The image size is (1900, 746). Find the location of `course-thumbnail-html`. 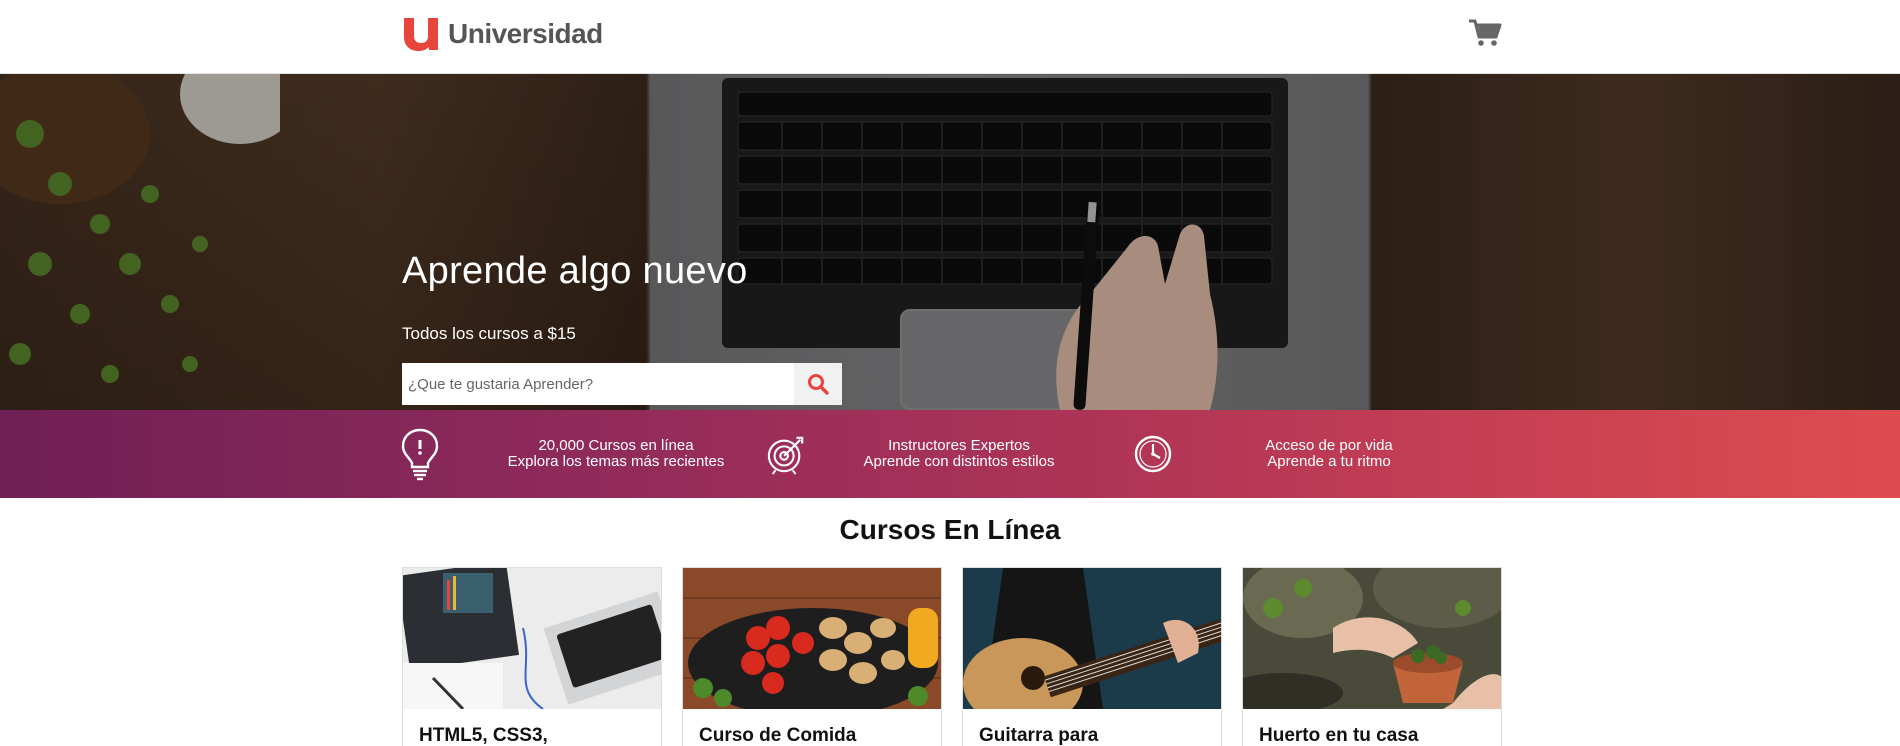

course-thumbnail-html is located at coordinates (532, 638).